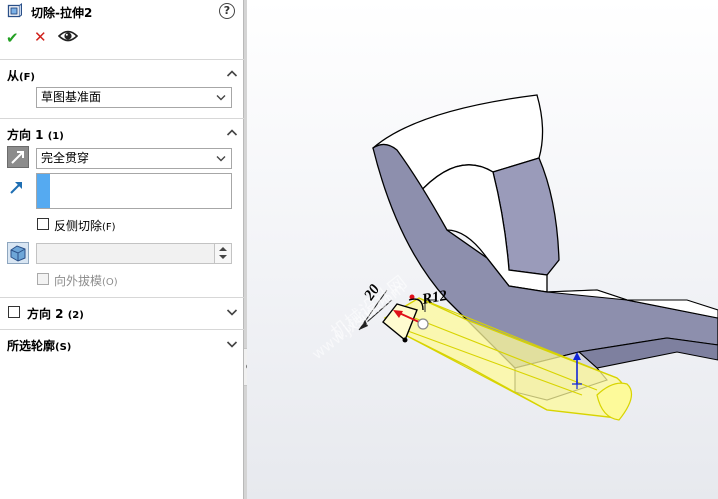 This screenshot has height=499, width=718. I want to click on direction-selection-box, so click(134, 191).